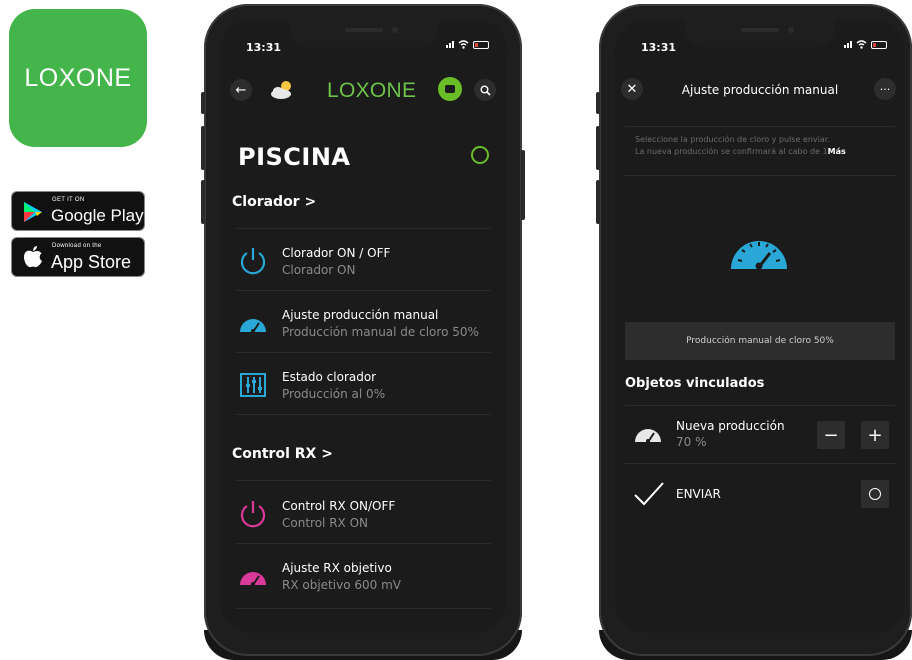 The height and width of the screenshot is (660, 912). What do you see at coordinates (649, 494) in the screenshot?
I see `checkmark-icon` at bounding box center [649, 494].